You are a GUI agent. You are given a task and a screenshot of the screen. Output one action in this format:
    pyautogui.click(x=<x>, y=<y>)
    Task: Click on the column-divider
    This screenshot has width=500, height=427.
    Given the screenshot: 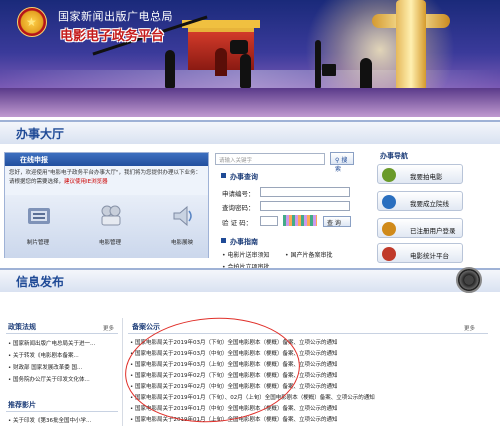 What is the action you would take?
    pyautogui.click(x=122, y=372)
    